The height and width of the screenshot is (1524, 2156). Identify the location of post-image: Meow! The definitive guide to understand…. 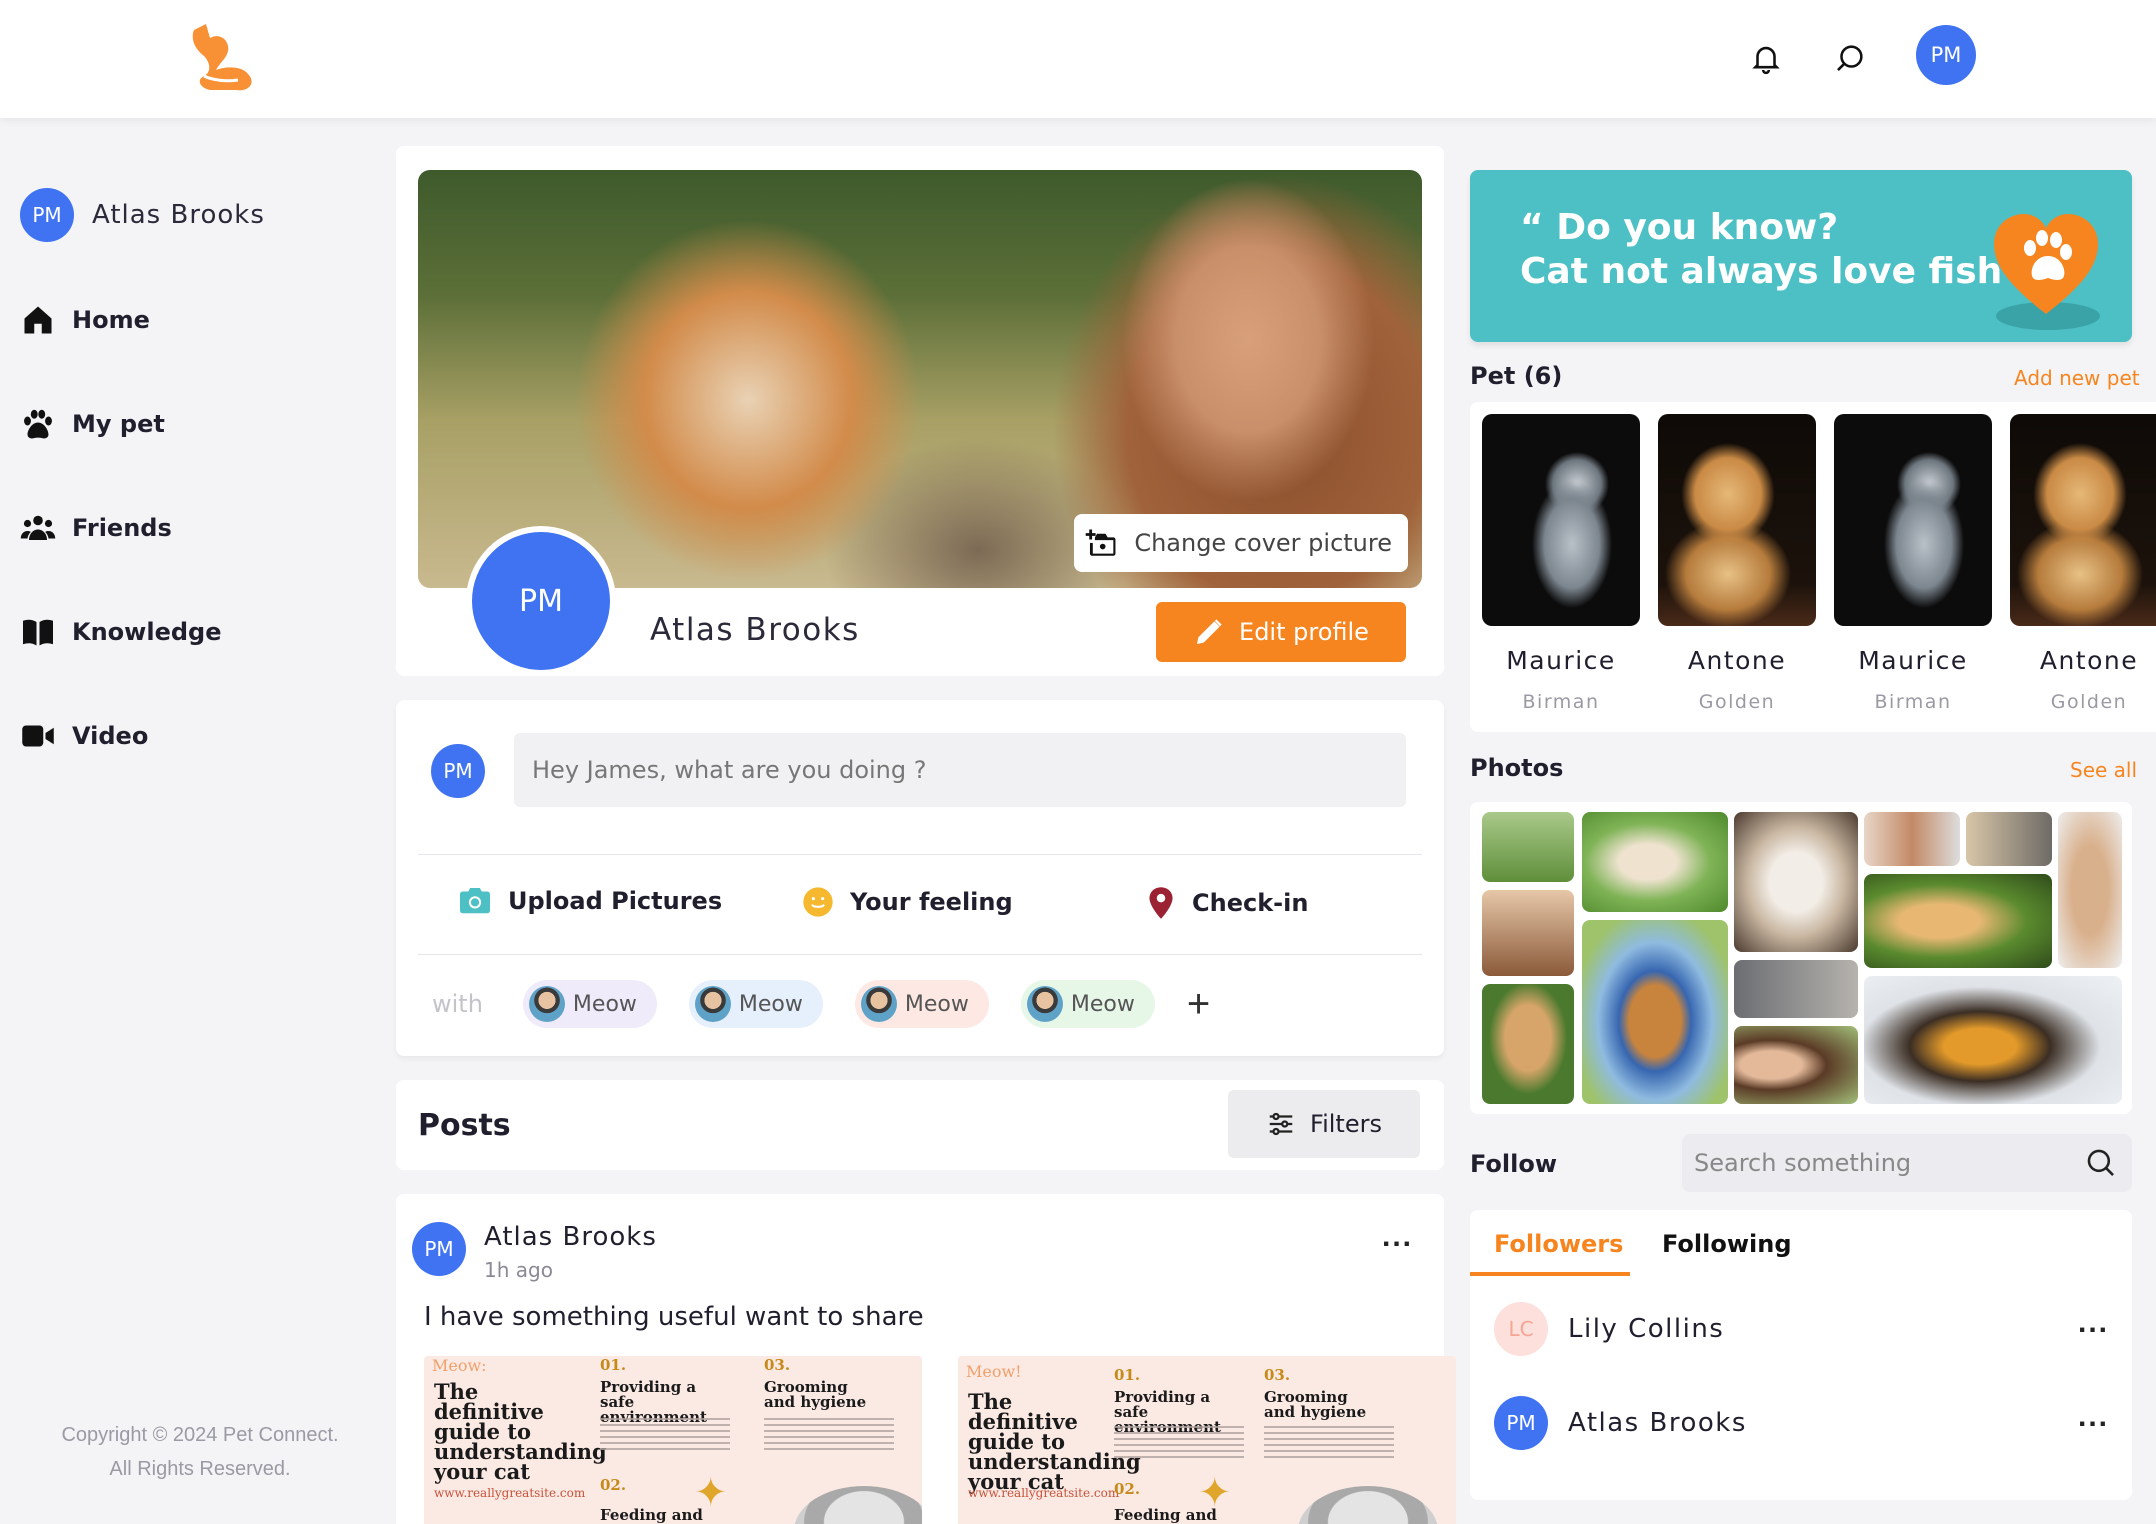
(1207, 1440).